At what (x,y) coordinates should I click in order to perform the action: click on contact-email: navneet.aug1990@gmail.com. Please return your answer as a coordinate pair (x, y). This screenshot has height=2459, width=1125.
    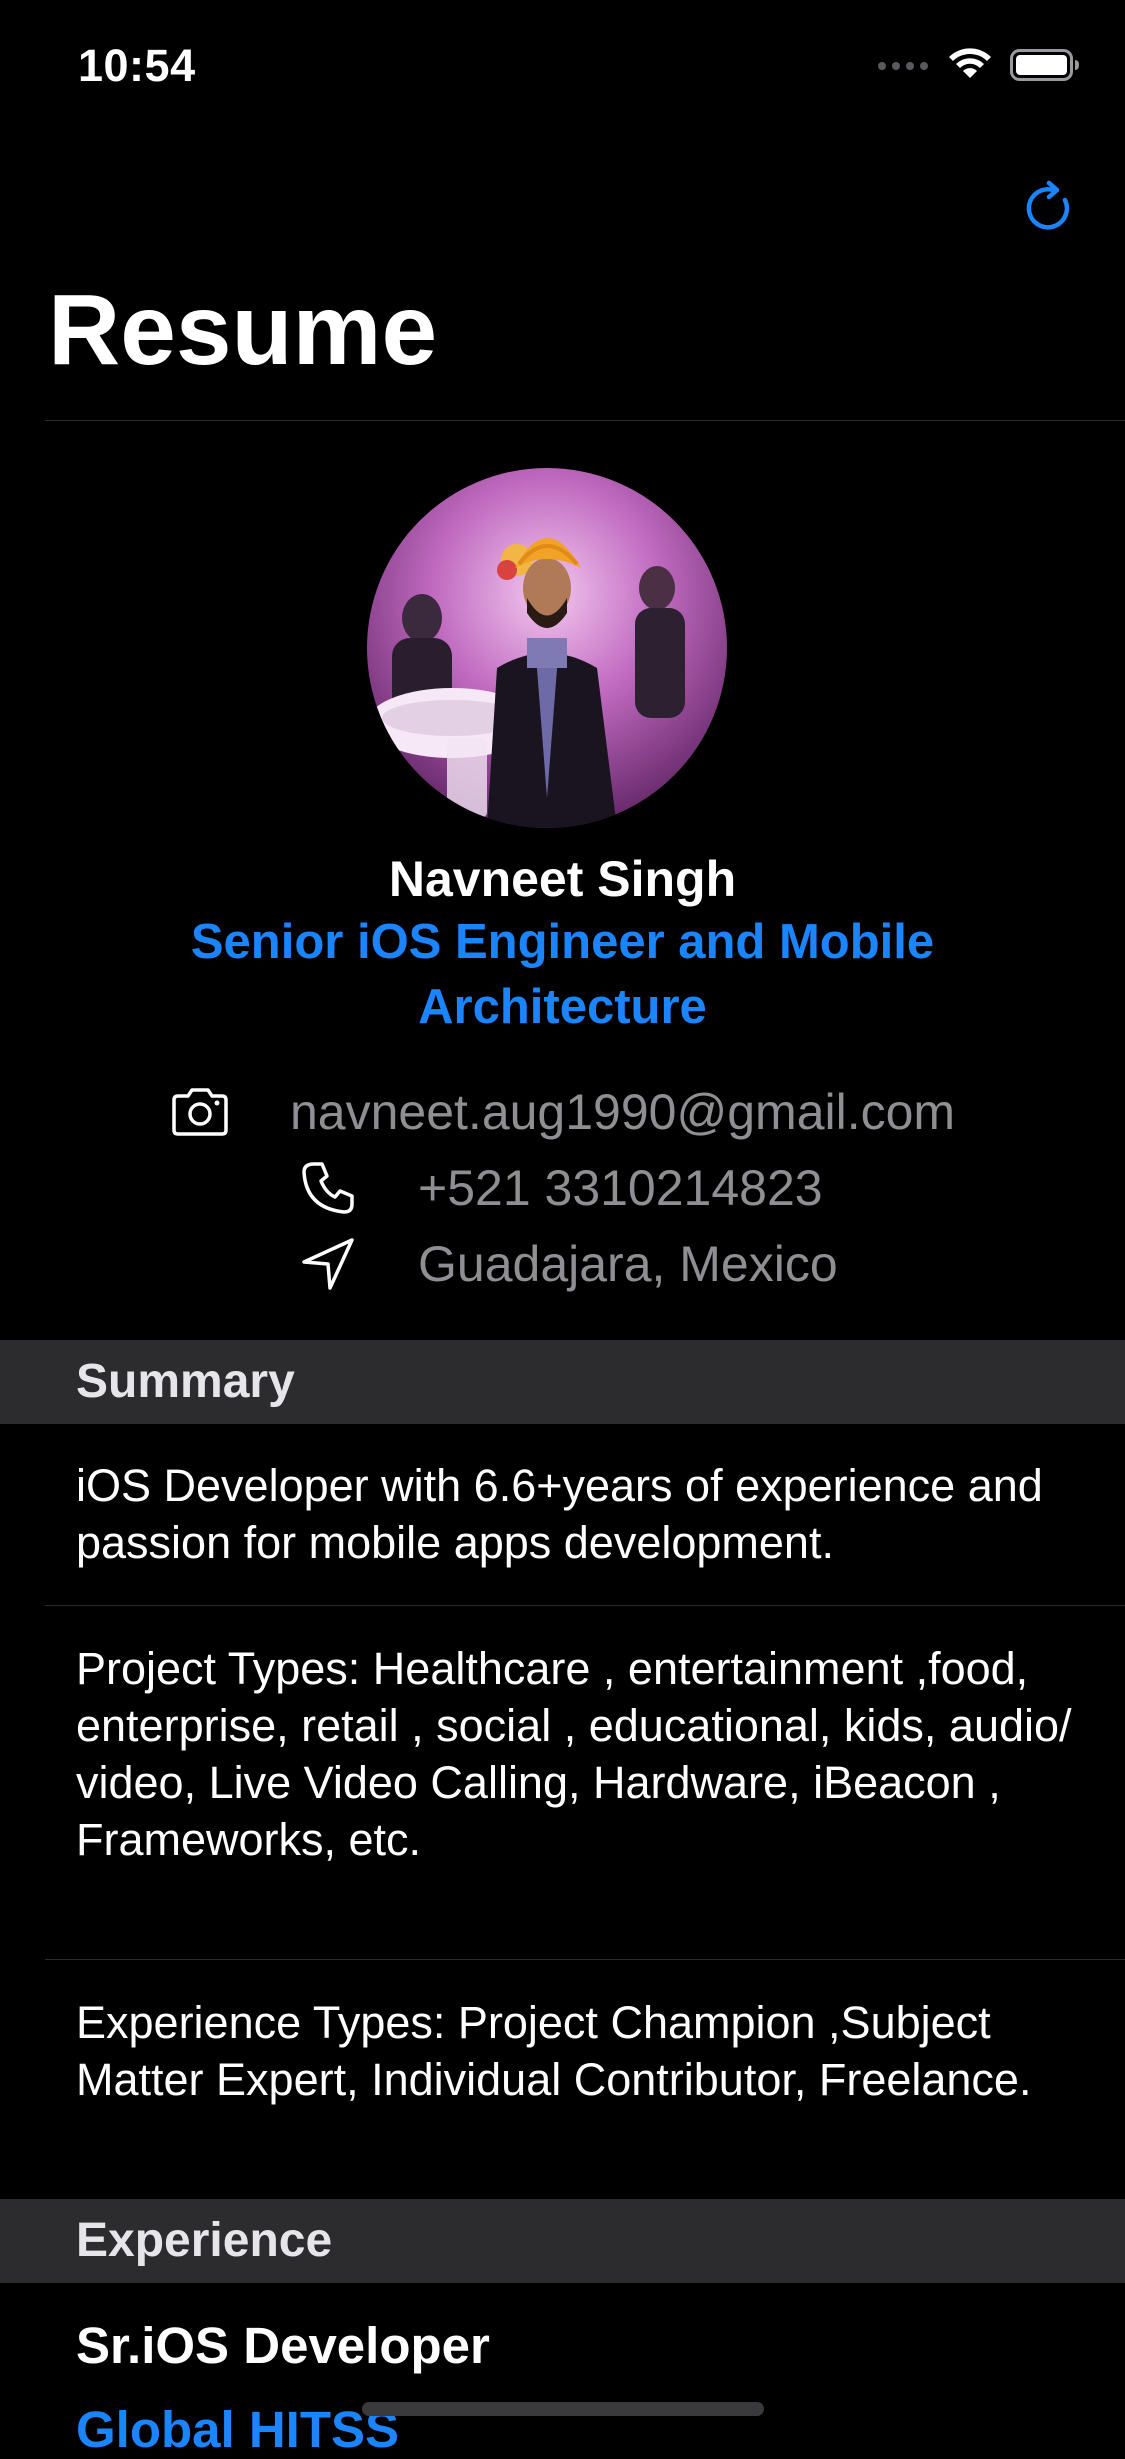
    Looking at the image, I should click on (623, 1112).